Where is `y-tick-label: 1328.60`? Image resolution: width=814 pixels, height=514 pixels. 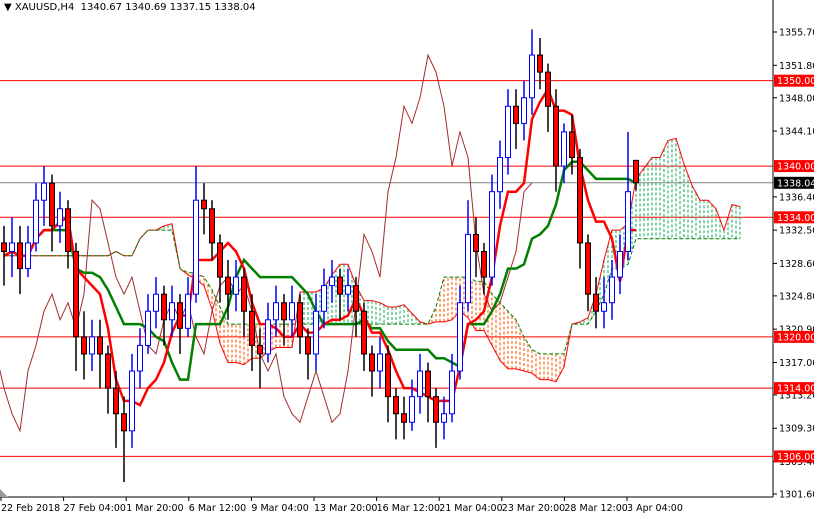 y-tick-label: 1328.60 is located at coordinates (796, 264).